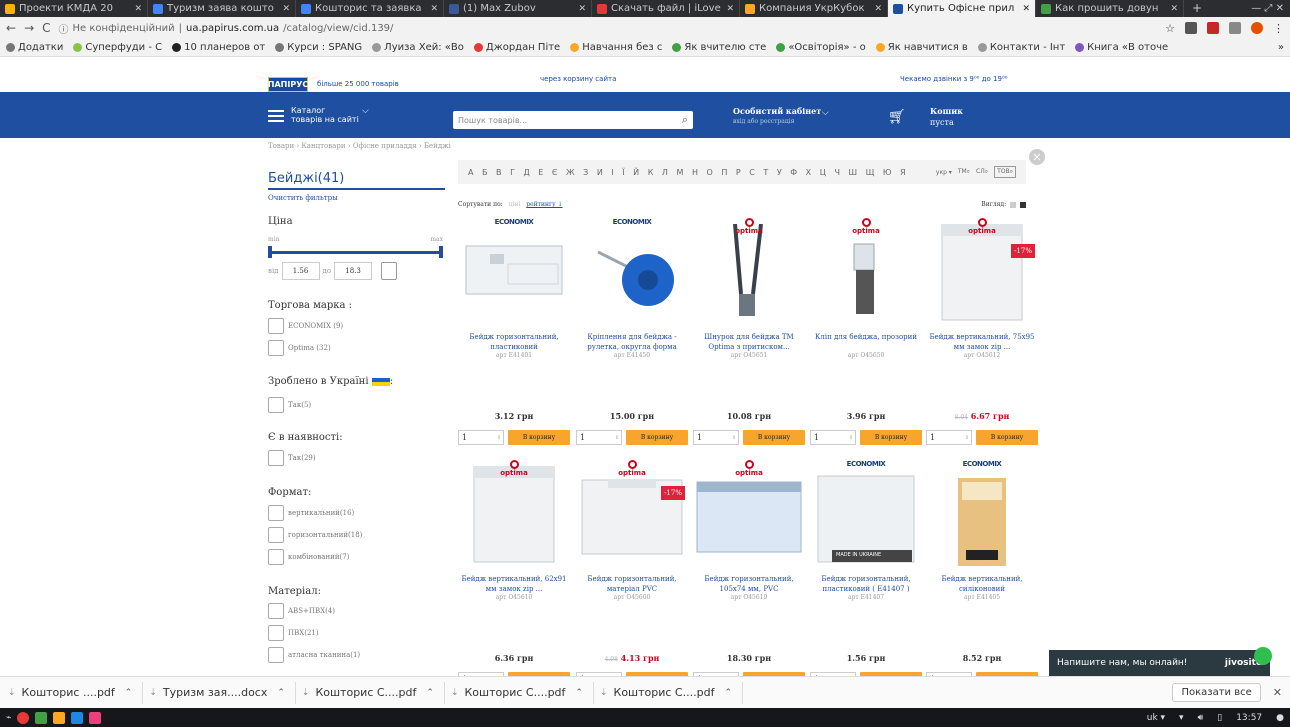  Describe the element at coordinates (685, 120) in the screenshot. I see `search-icon: ⌕` at that location.